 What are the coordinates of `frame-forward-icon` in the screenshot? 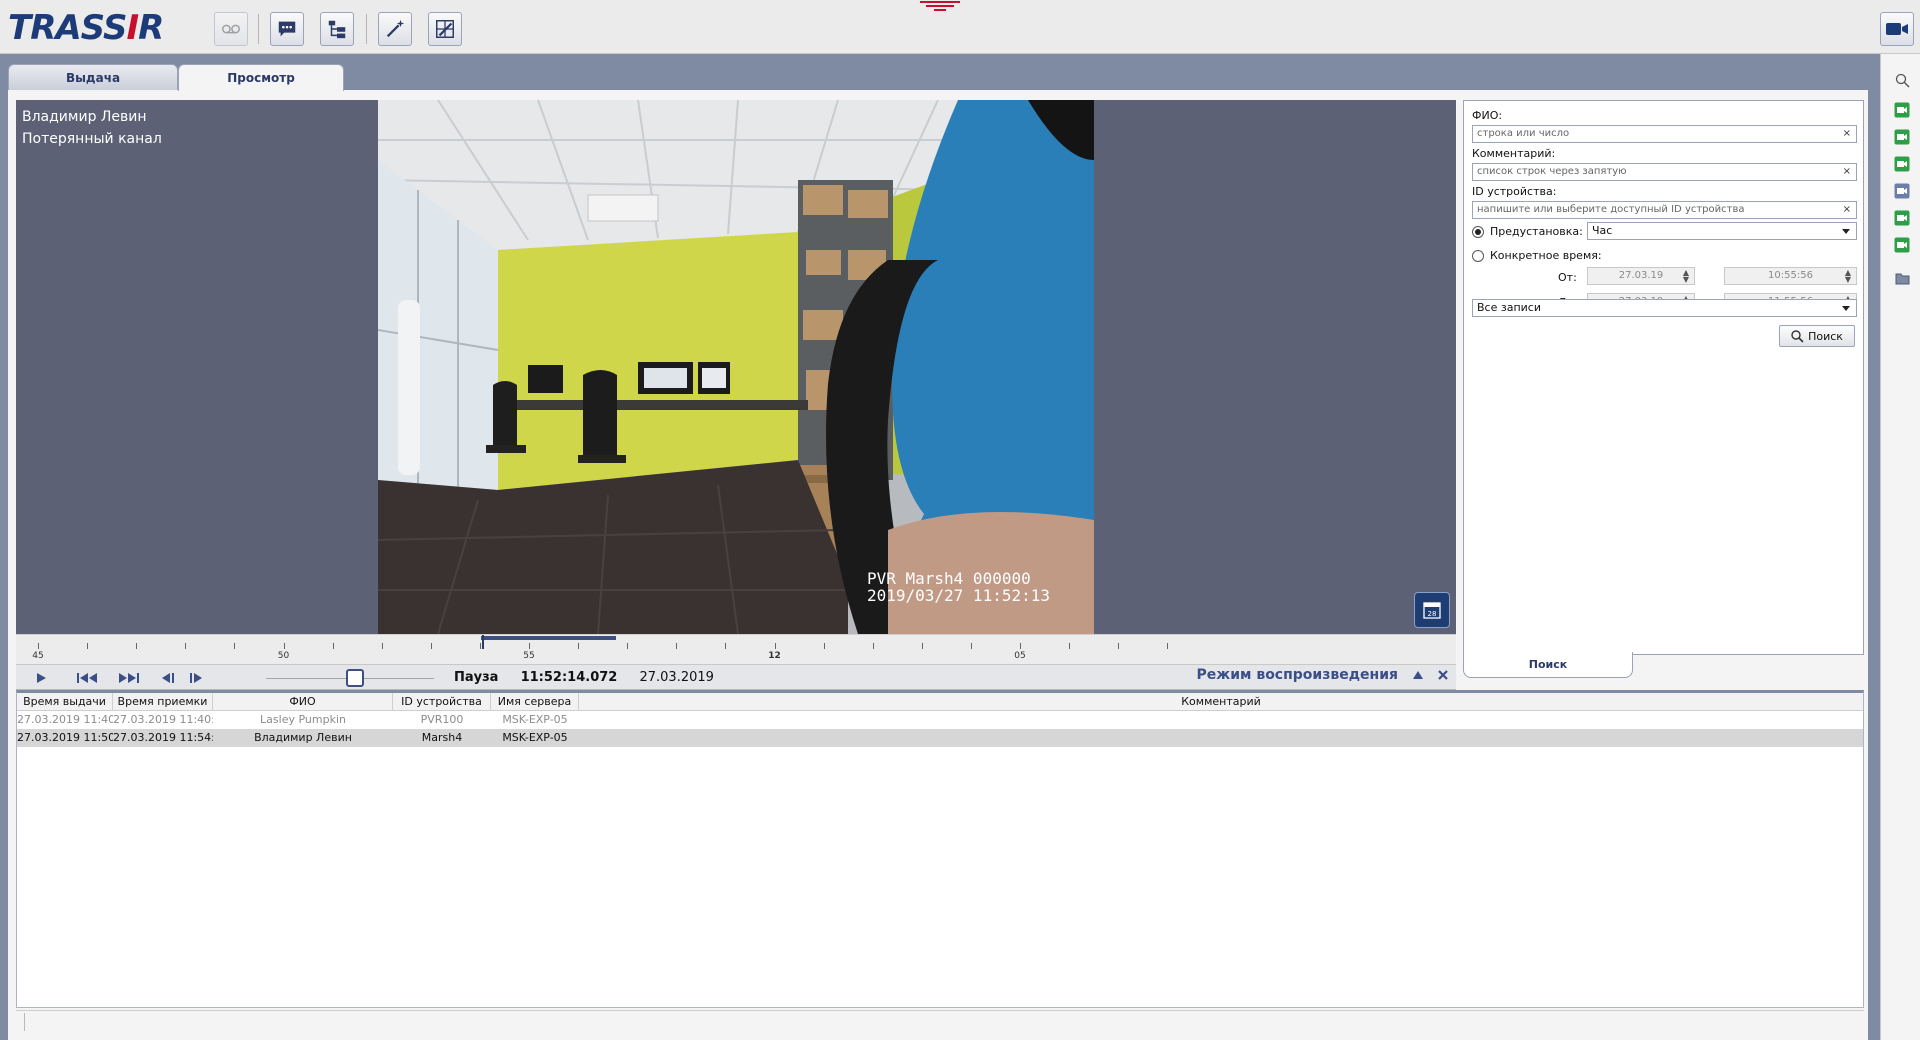 It's located at (196, 678).